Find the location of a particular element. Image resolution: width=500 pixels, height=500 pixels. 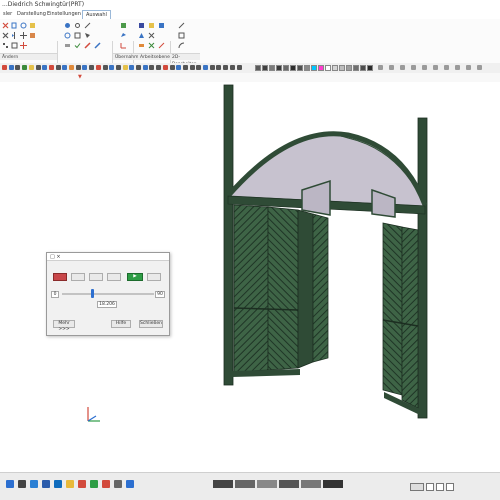

2d-line-icon is located at coordinates (181, 25).